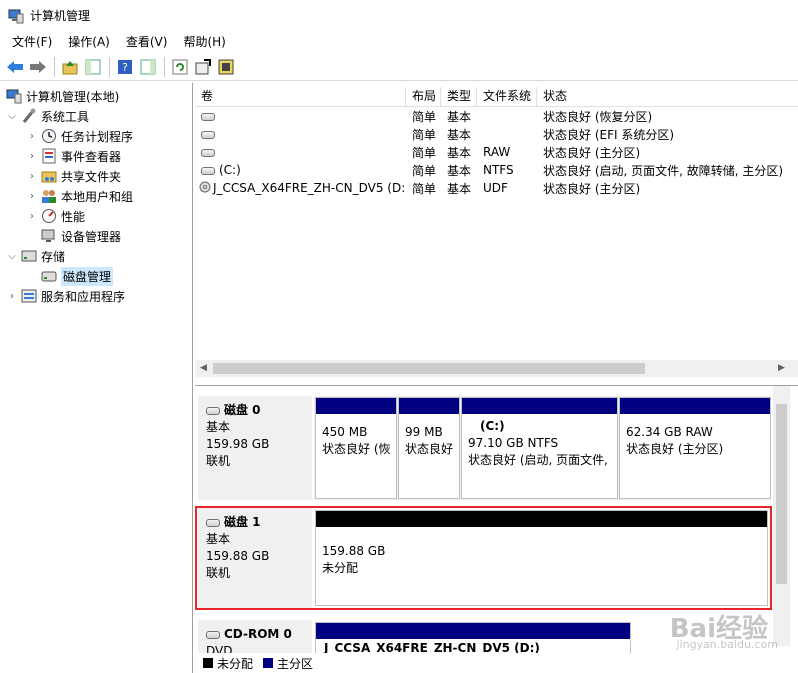 This screenshot has width=798, height=673. I want to click on up-folder-icon, so click(70, 67).